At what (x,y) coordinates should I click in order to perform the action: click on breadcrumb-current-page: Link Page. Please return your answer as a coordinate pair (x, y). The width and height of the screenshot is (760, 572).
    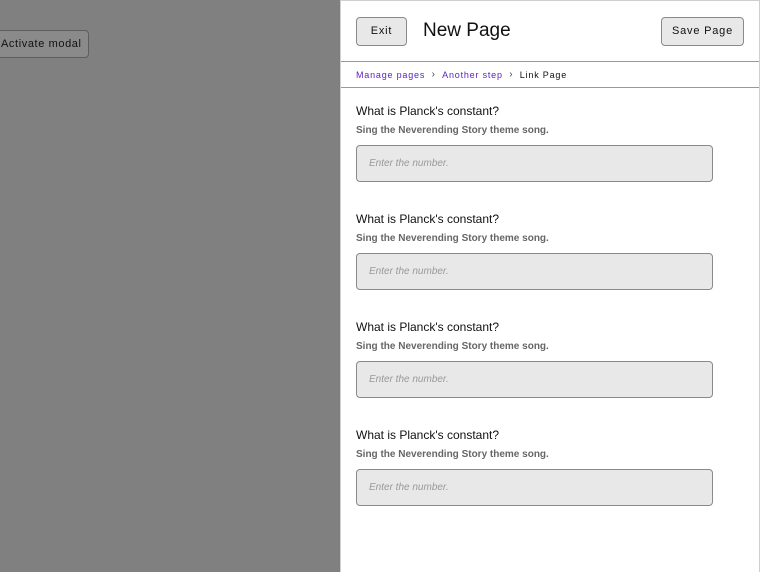
    Looking at the image, I should click on (543, 74).